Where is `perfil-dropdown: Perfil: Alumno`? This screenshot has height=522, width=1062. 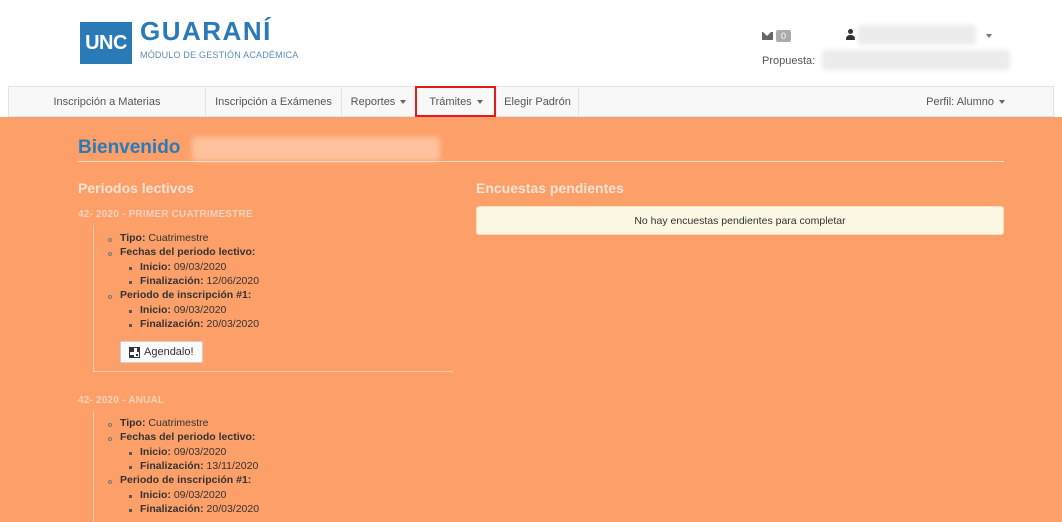 perfil-dropdown: Perfil: Alumno is located at coordinates (965, 101).